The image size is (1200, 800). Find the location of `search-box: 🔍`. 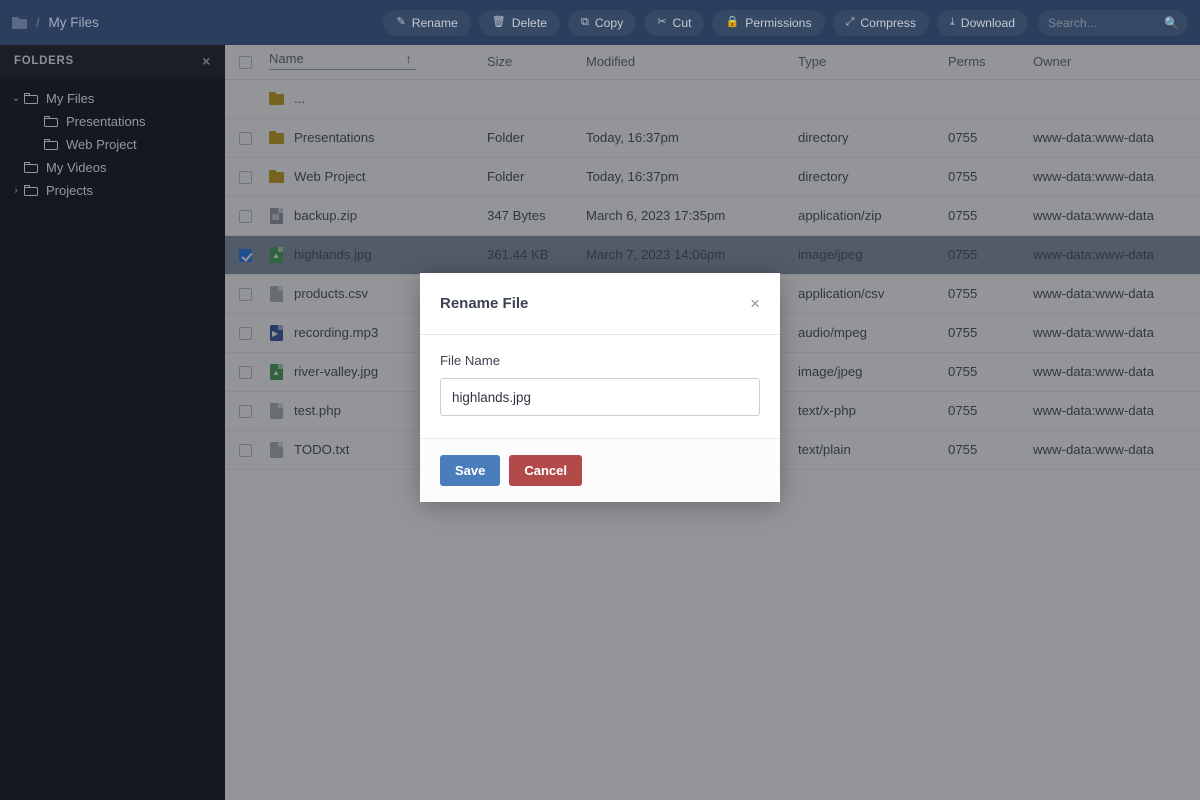

search-box: 🔍 is located at coordinates (1113, 22).